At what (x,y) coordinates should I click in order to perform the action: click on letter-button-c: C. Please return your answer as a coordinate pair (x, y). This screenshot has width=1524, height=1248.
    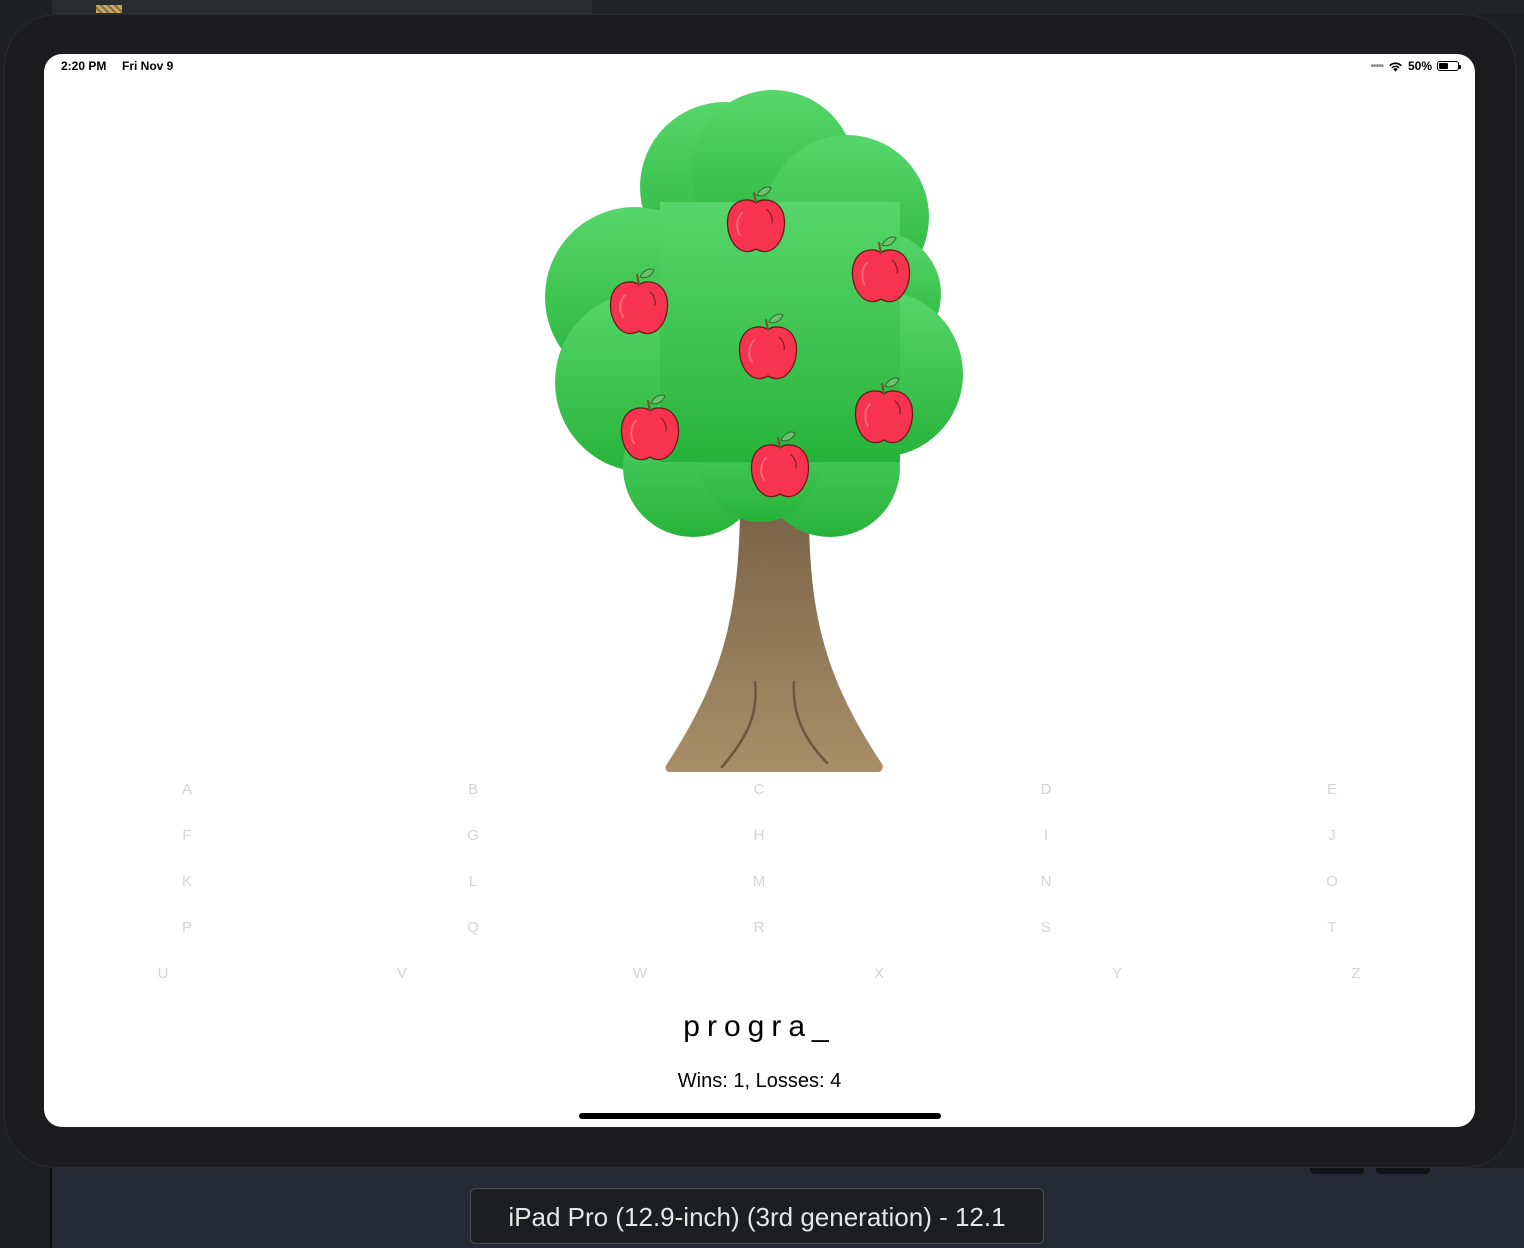
    Looking at the image, I should click on (759, 790).